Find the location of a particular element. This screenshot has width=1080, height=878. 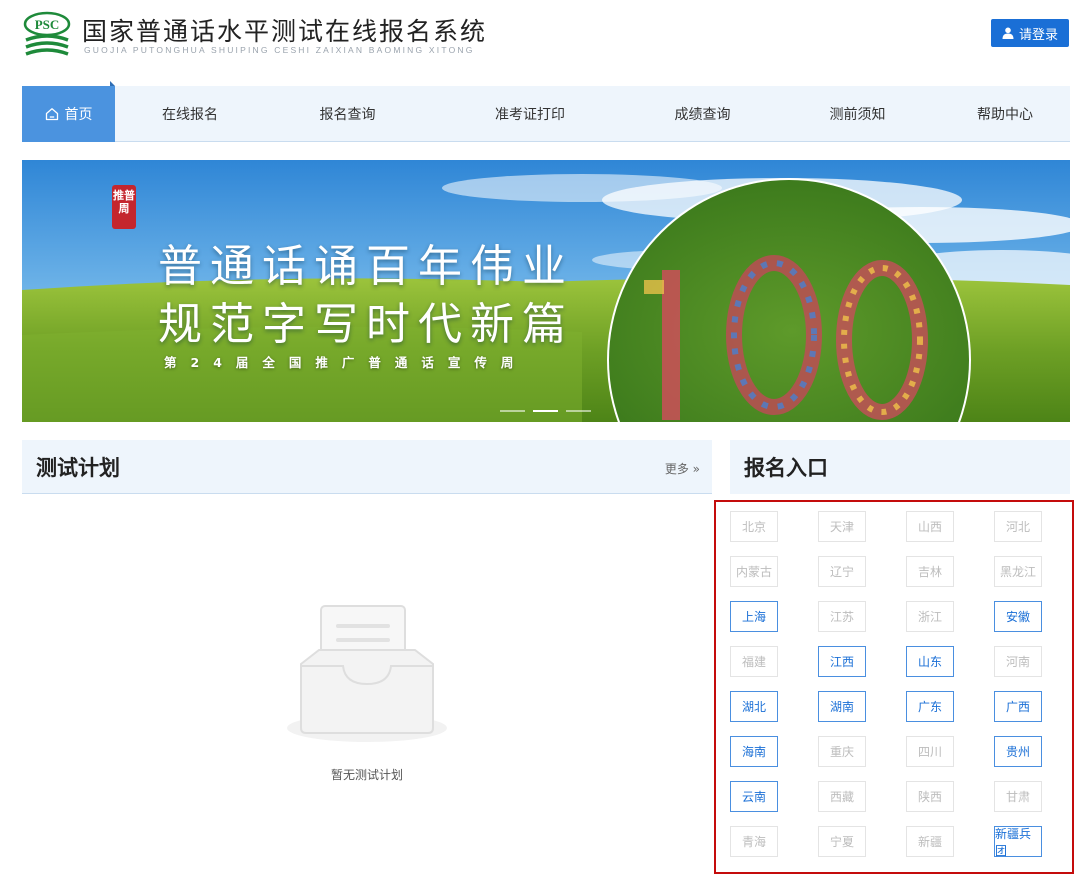

province-button: 贵州 is located at coordinates (1018, 751).